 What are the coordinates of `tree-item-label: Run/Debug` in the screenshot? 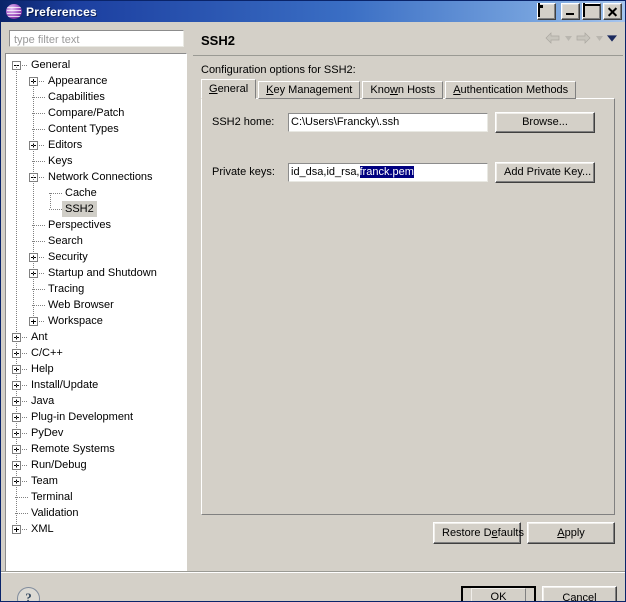 It's located at (59, 465).